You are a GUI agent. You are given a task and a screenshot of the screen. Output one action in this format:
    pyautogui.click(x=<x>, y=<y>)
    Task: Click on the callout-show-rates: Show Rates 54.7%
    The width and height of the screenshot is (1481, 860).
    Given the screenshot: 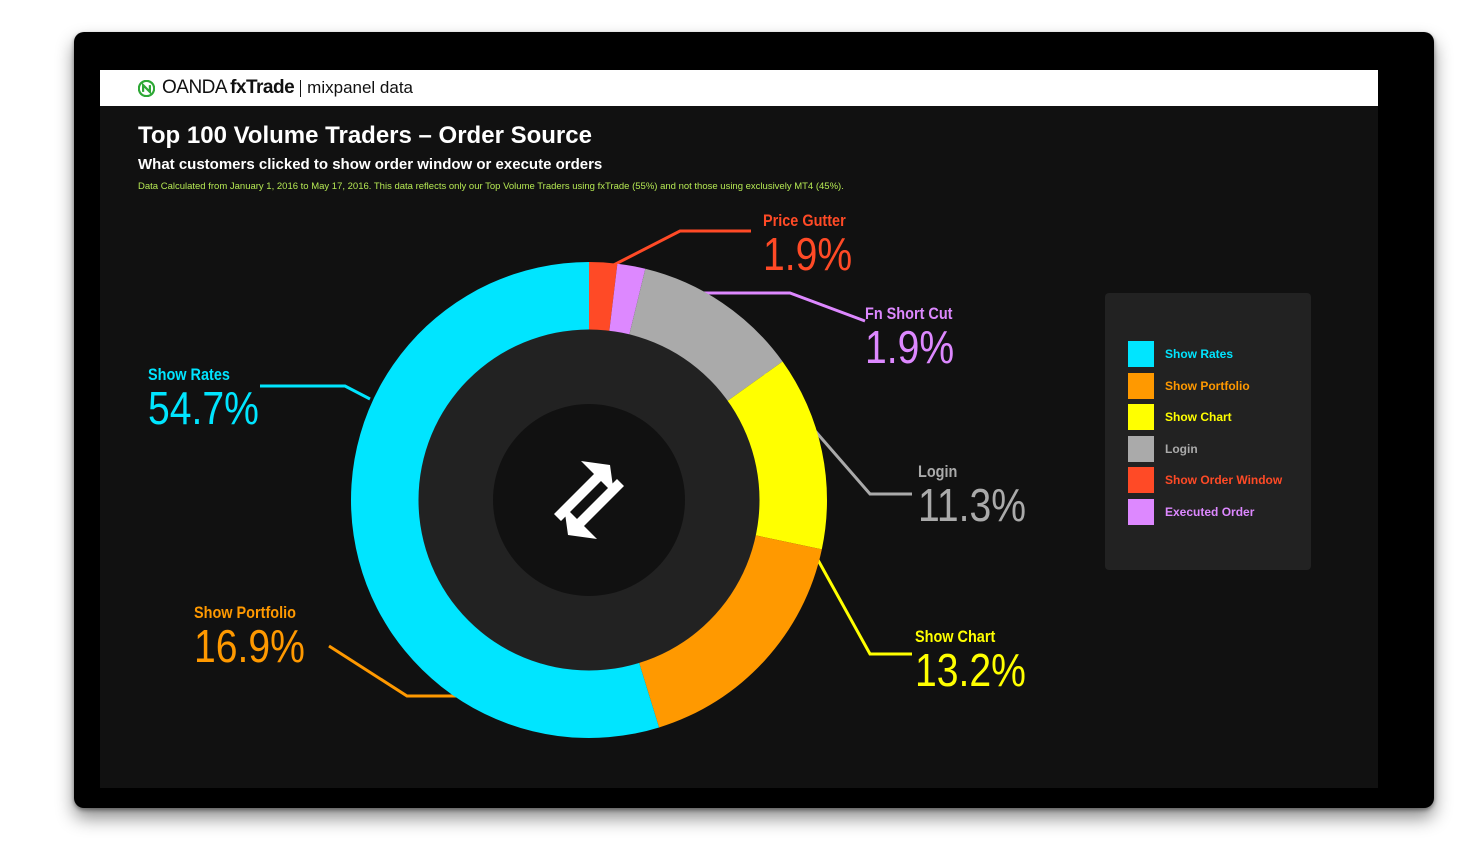 What is the action you would take?
    pyautogui.click(x=213, y=398)
    